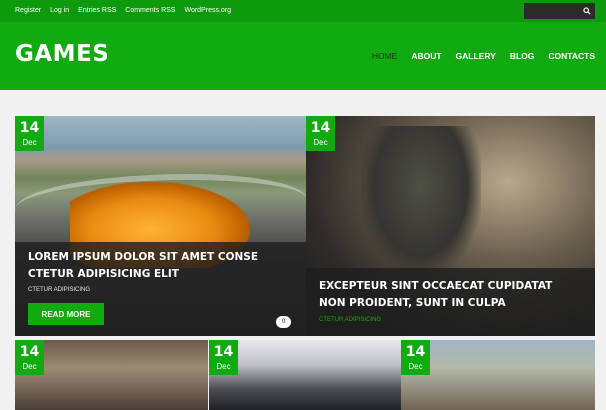 This screenshot has height=410, width=606. What do you see at coordinates (150, 11) in the screenshot?
I see `comments-rss-link: Comments RSS` at bounding box center [150, 11].